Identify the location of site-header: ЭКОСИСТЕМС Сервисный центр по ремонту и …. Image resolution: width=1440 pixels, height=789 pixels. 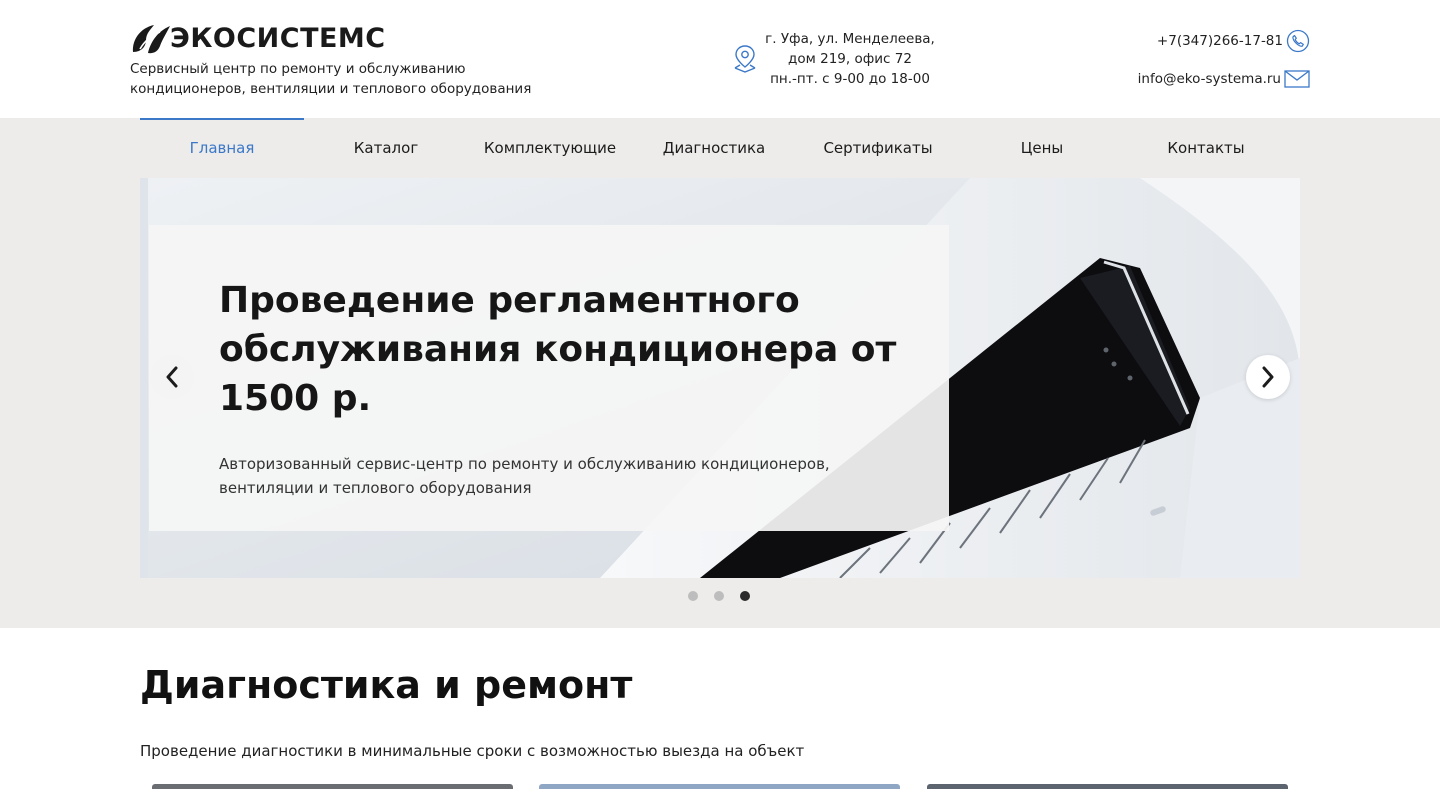
(720, 59).